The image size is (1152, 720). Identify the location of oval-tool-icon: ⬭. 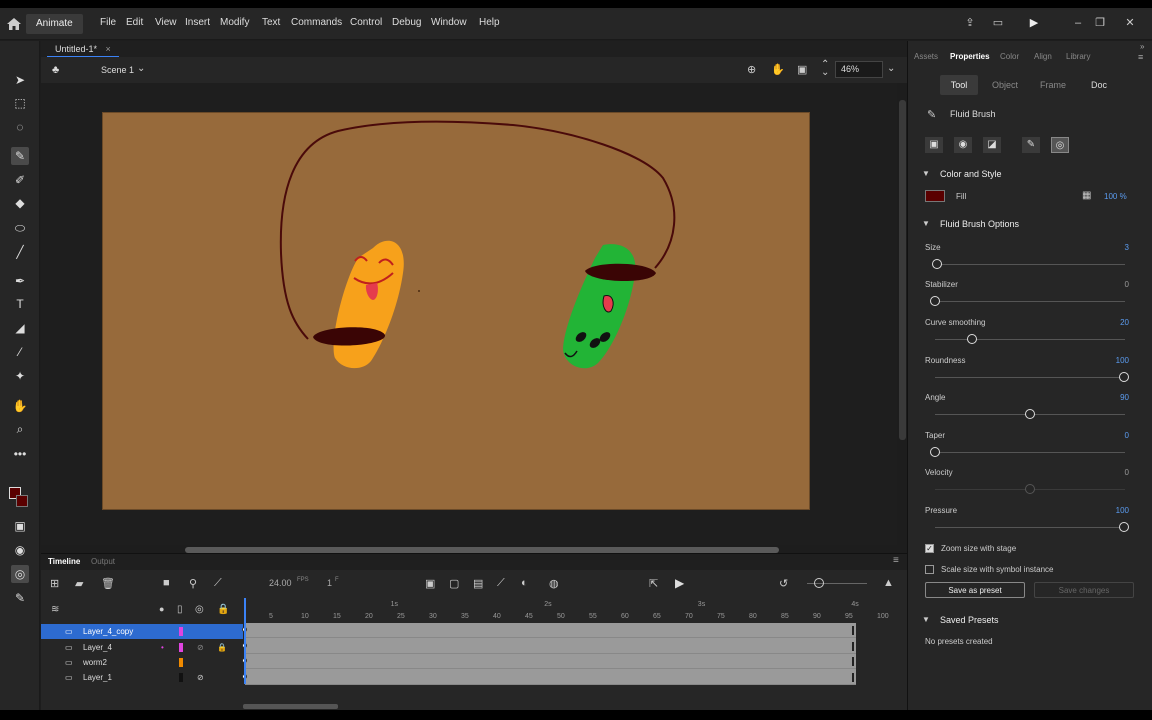
(20, 228).